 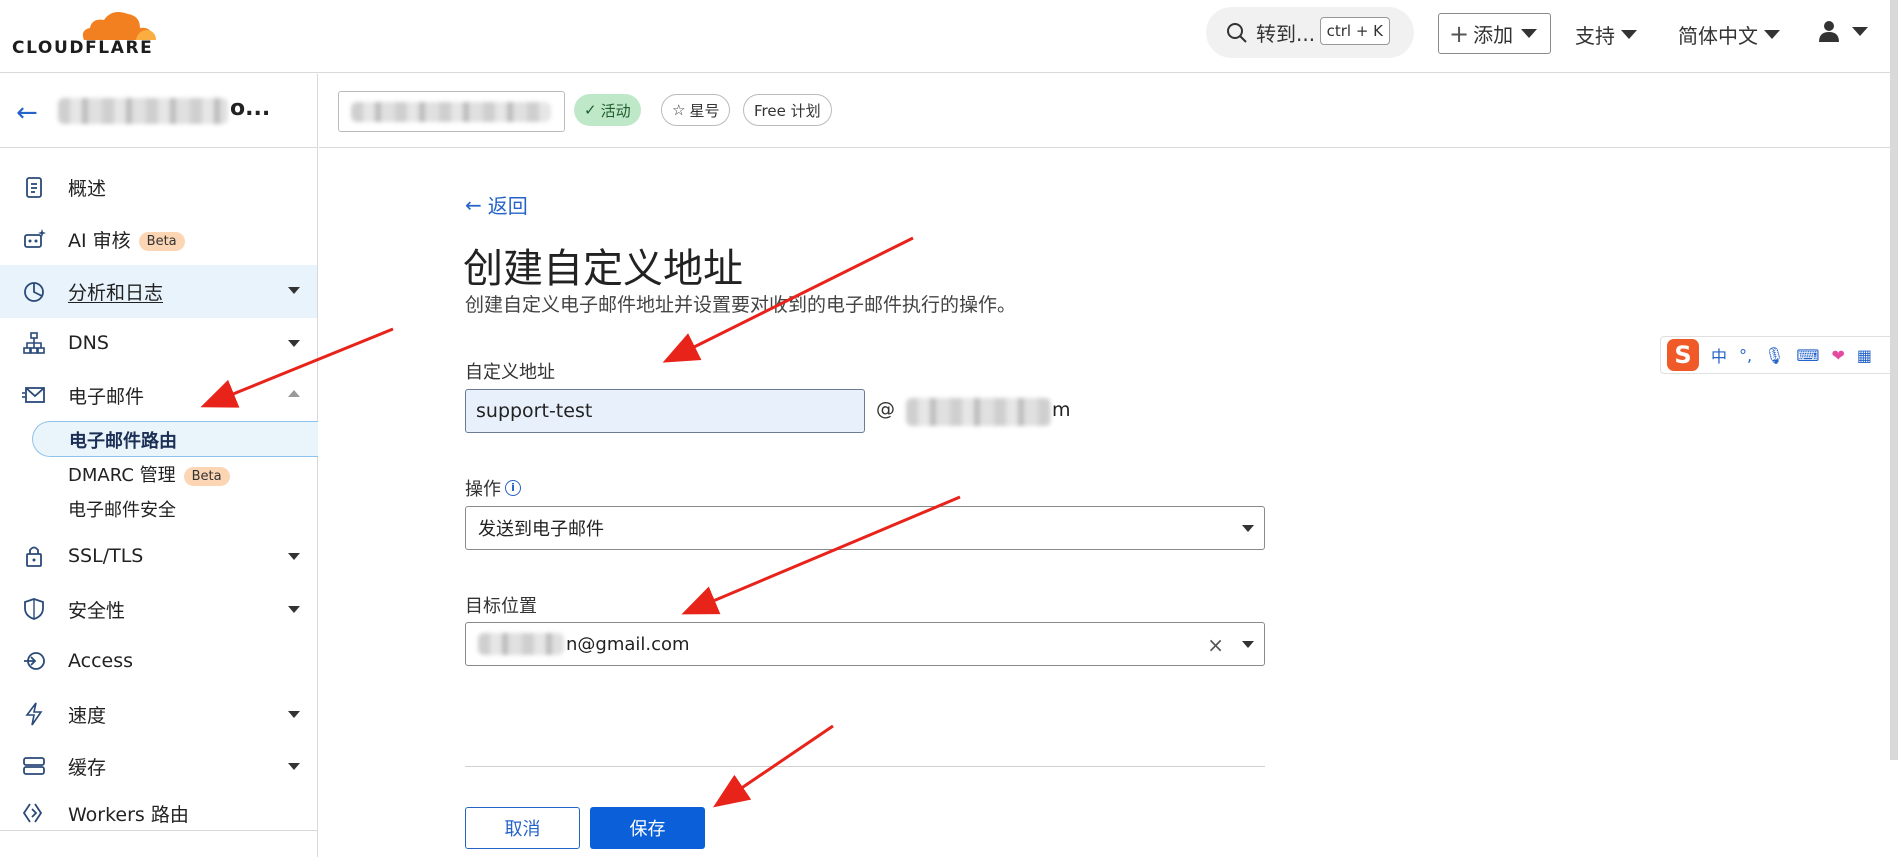 What do you see at coordinates (865, 528) in the screenshot?
I see `action-select: 发送到电子邮件` at bounding box center [865, 528].